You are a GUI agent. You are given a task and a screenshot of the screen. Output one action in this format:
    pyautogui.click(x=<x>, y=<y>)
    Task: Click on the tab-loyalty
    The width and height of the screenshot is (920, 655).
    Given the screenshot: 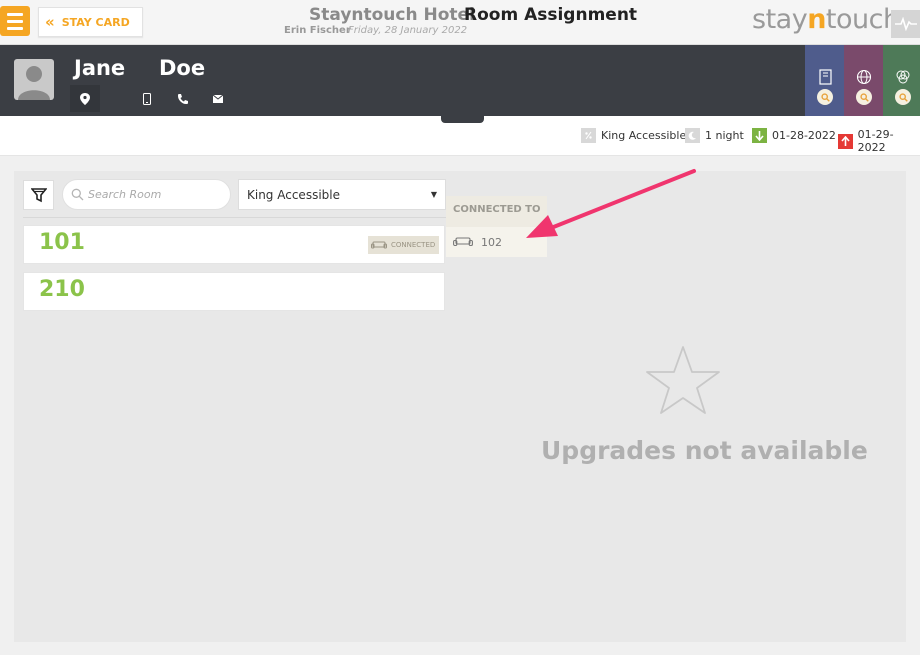 What is the action you would take?
    pyautogui.click(x=824, y=80)
    